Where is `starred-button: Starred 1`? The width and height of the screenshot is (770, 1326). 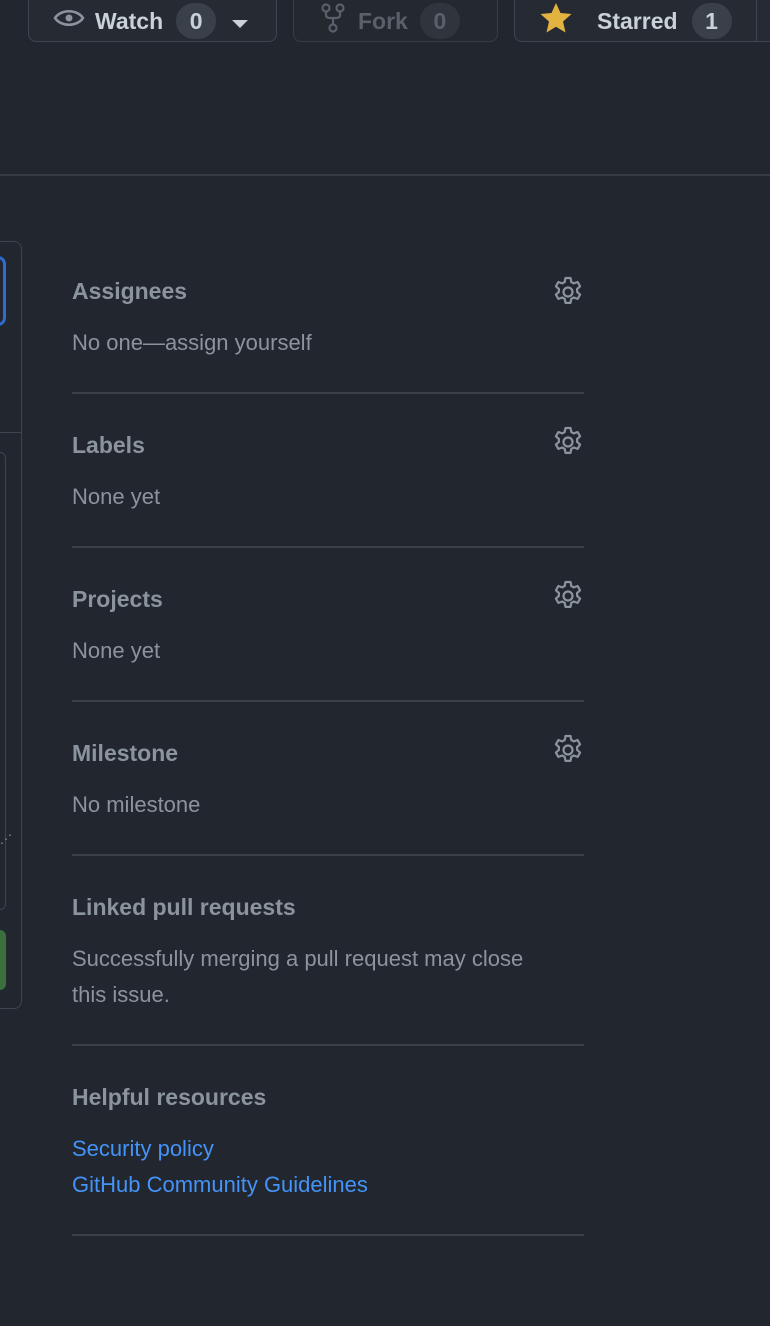 starred-button: Starred 1 is located at coordinates (642, 21).